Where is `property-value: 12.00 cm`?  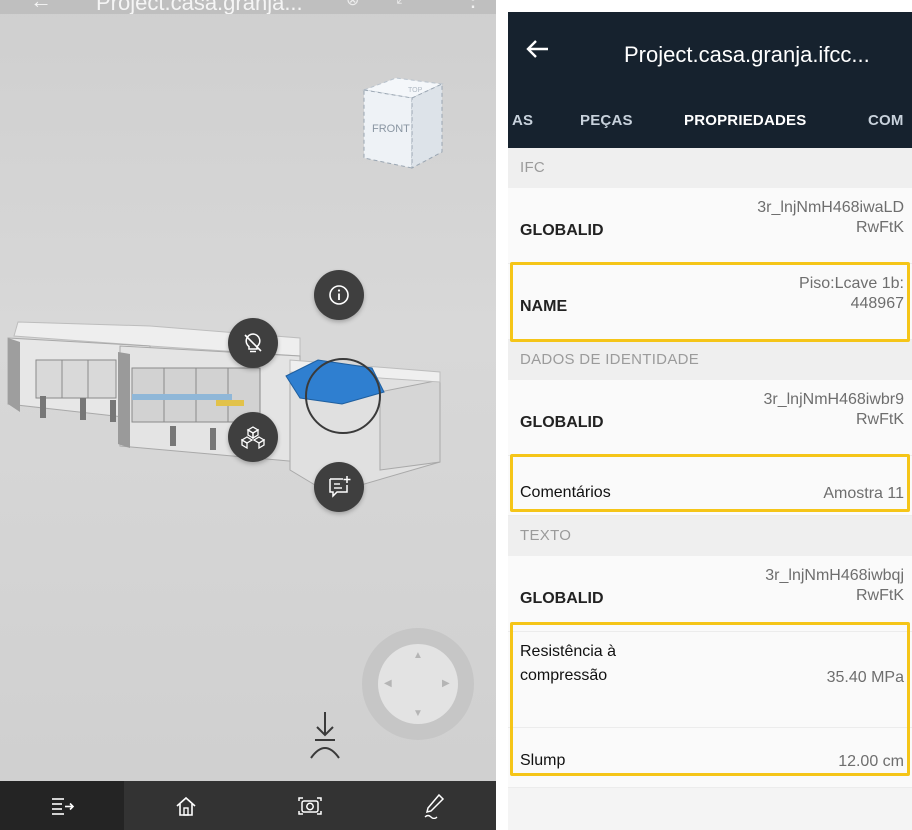 property-value: 12.00 cm is located at coordinates (871, 761).